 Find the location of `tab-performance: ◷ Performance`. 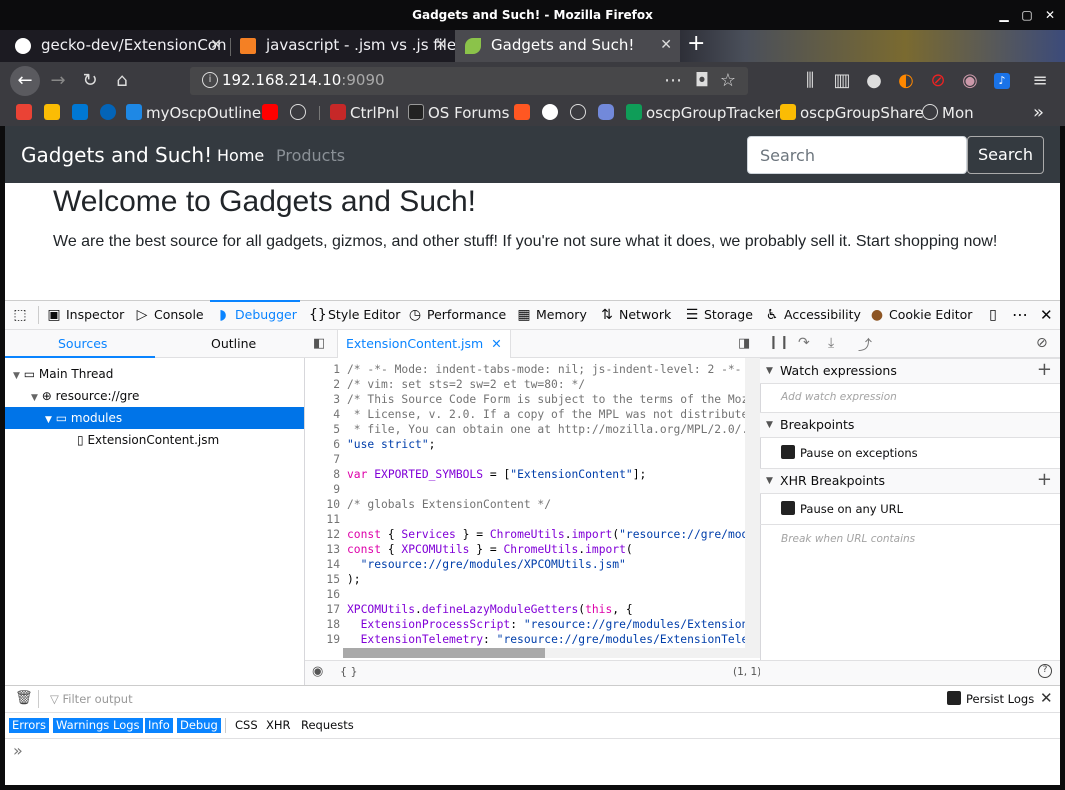

tab-performance: ◷ Performance is located at coordinates (457, 315).